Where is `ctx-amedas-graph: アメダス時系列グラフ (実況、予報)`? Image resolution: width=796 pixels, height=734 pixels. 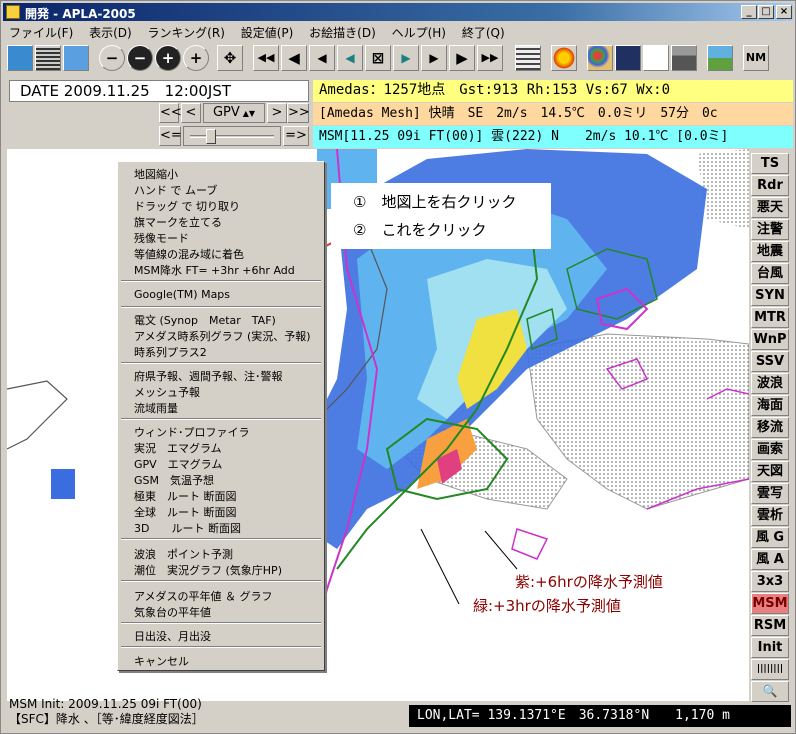
ctx-amedas-graph: アメダス時系列グラフ (実況、予報) is located at coordinates (222, 336).